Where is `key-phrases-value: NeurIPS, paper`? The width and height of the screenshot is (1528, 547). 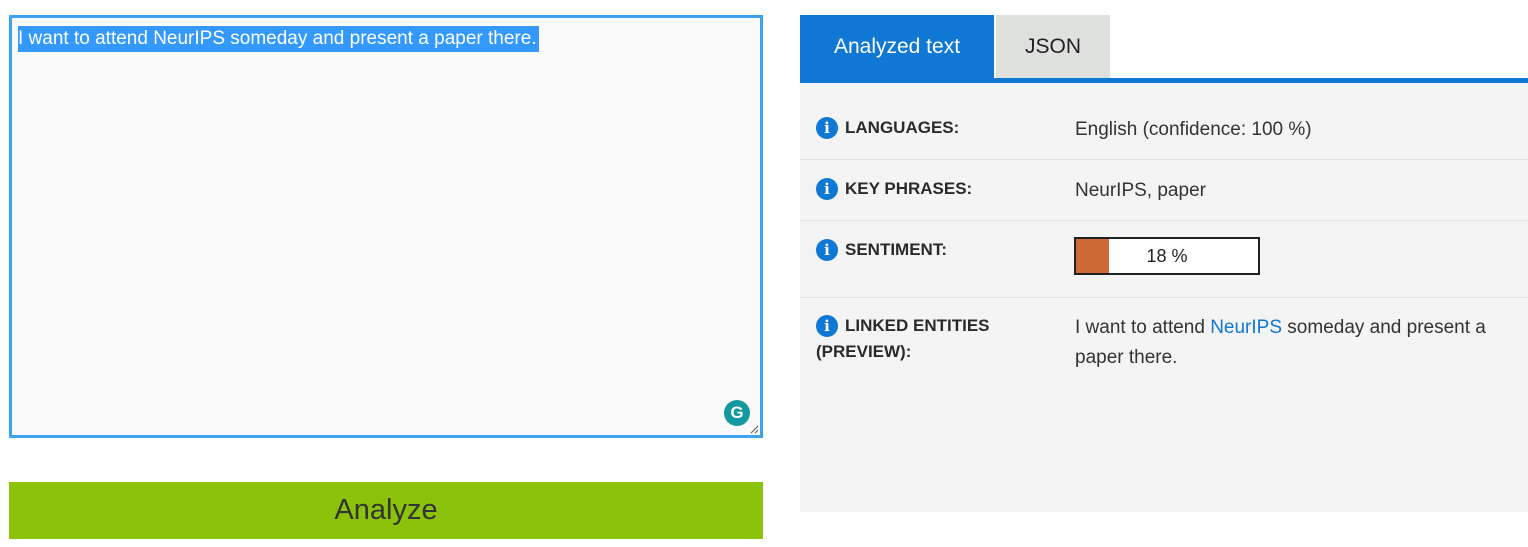 key-phrases-value: NeurIPS, paper is located at coordinates (1140, 190).